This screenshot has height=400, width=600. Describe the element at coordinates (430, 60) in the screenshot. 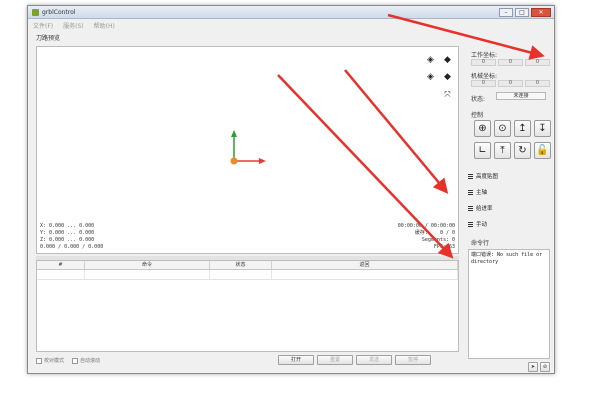

I see `iso-view-icon: ◈` at that location.